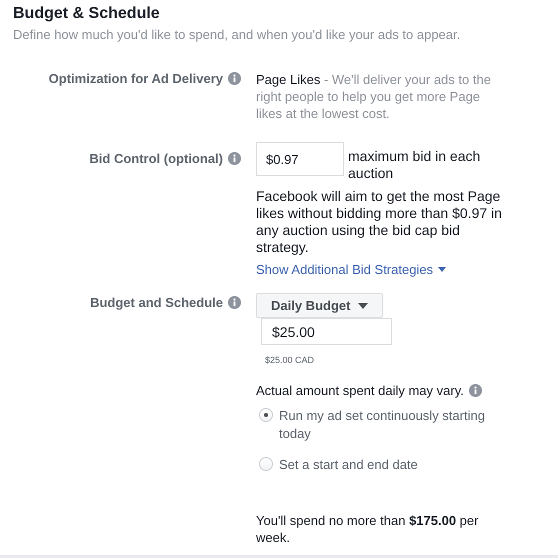 Image resolution: width=558 pixels, height=558 pixels. Describe the element at coordinates (156, 159) in the screenshot. I see `field-label: Bid Control (optional)` at that location.